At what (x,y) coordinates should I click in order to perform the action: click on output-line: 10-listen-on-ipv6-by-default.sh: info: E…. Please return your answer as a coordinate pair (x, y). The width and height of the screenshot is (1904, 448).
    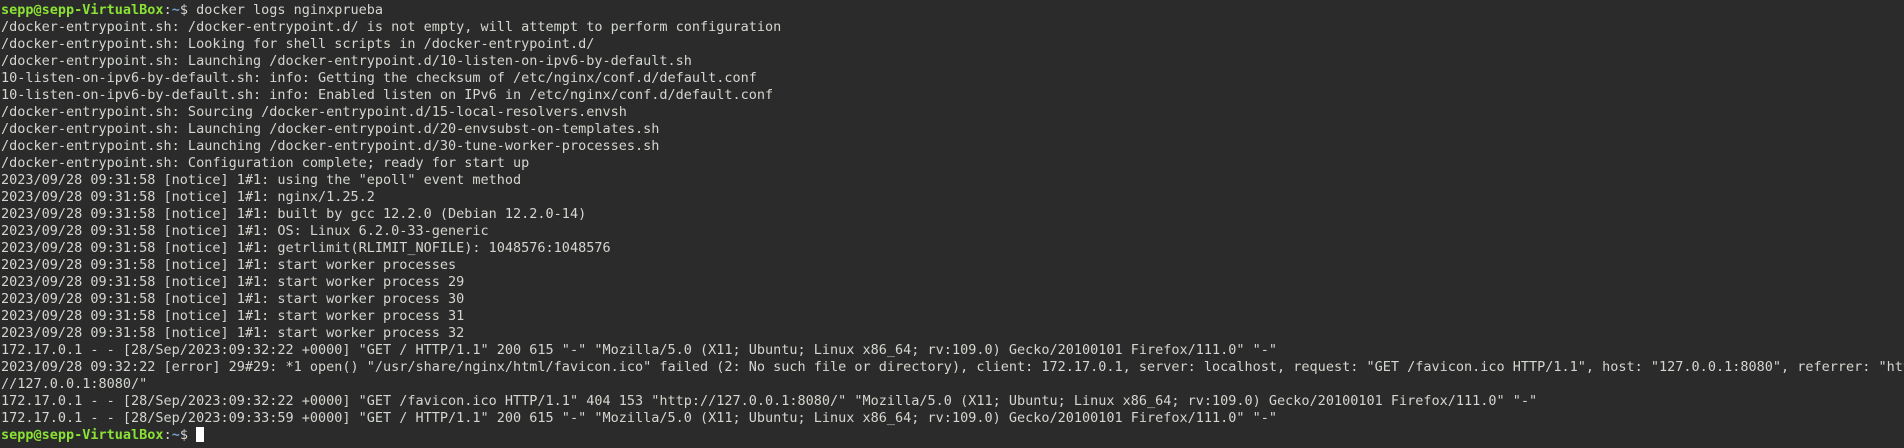
    Looking at the image, I should click on (387, 95).